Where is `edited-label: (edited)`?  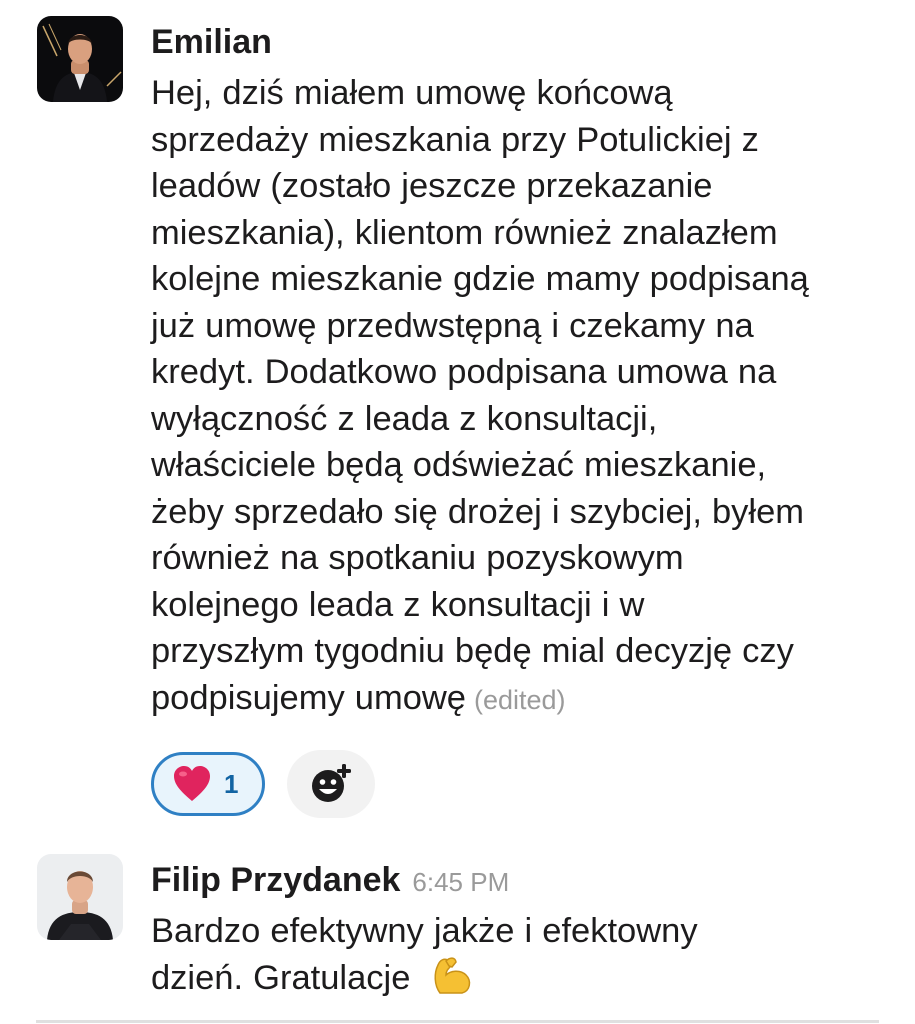
edited-label: (edited) is located at coordinates (520, 699).